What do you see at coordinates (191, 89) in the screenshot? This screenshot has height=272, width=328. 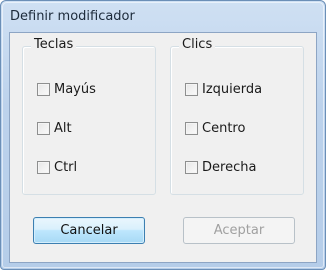 I see `left-click-checkbox` at bounding box center [191, 89].